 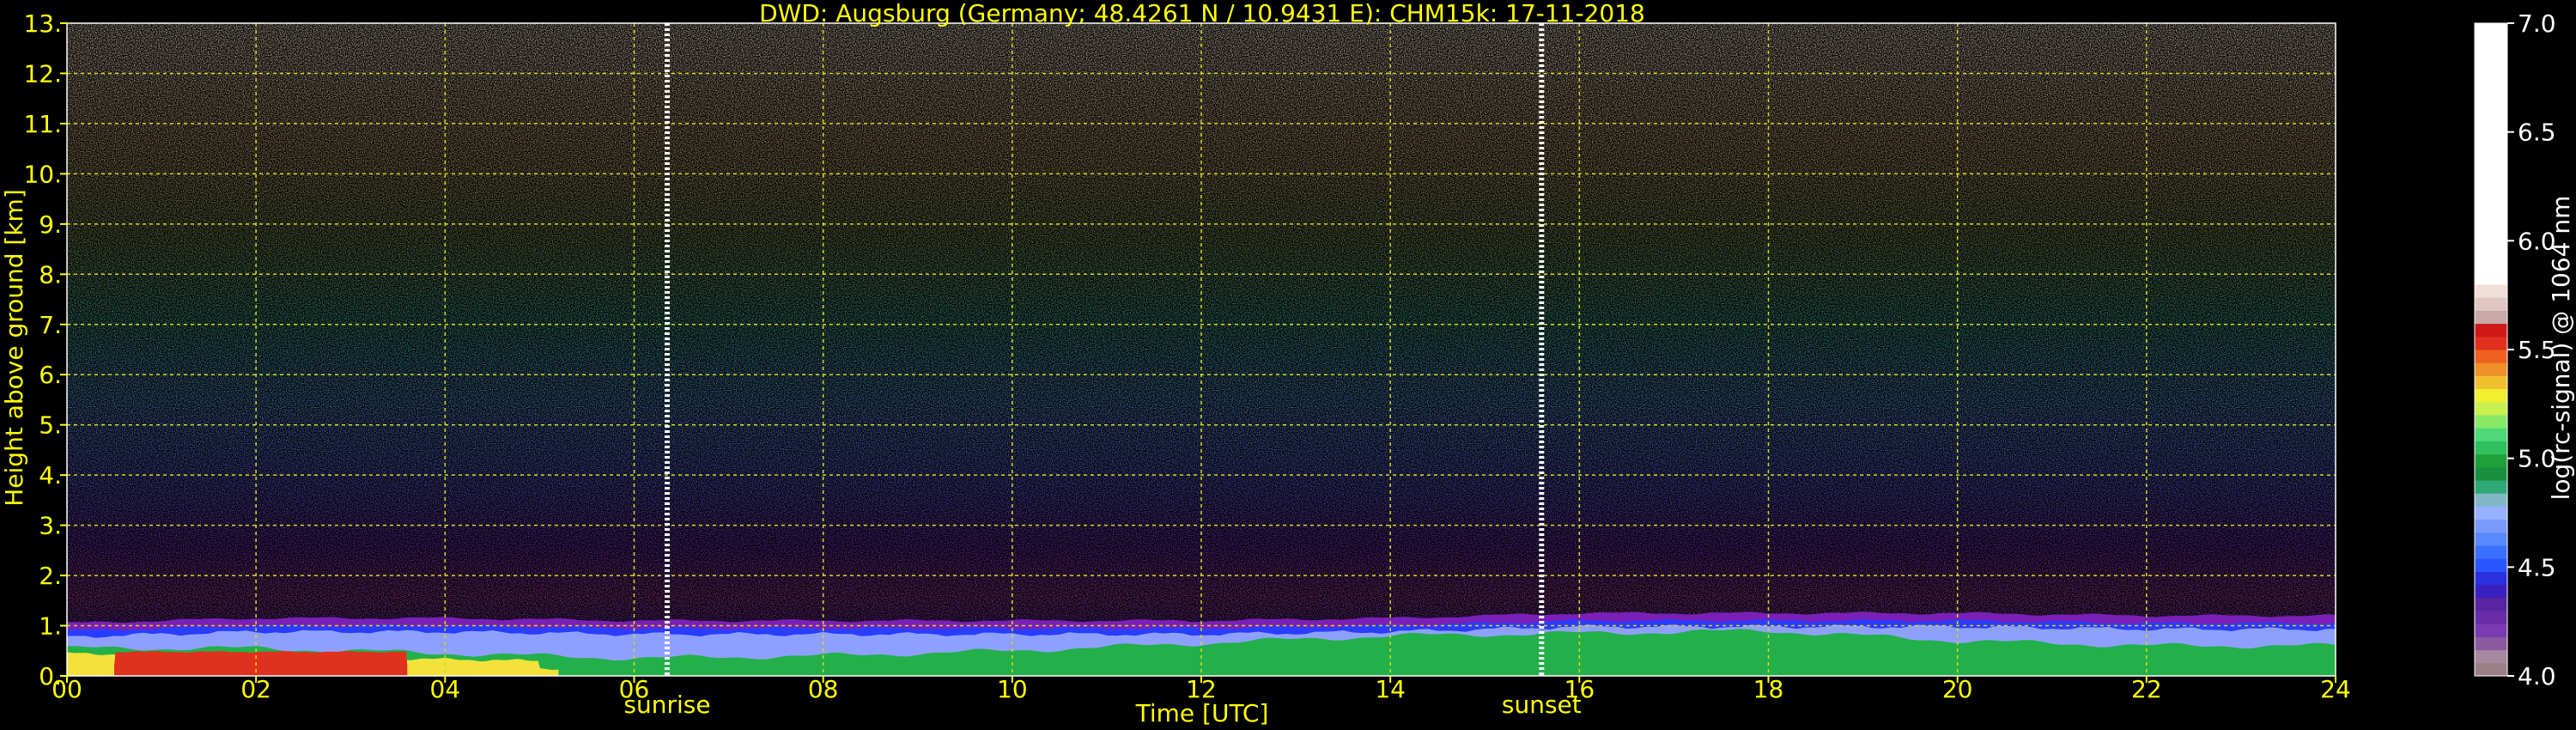 What do you see at coordinates (2537, 133) in the screenshot?
I see `colorbar-tick-label: 6.5` at bounding box center [2537, 133].